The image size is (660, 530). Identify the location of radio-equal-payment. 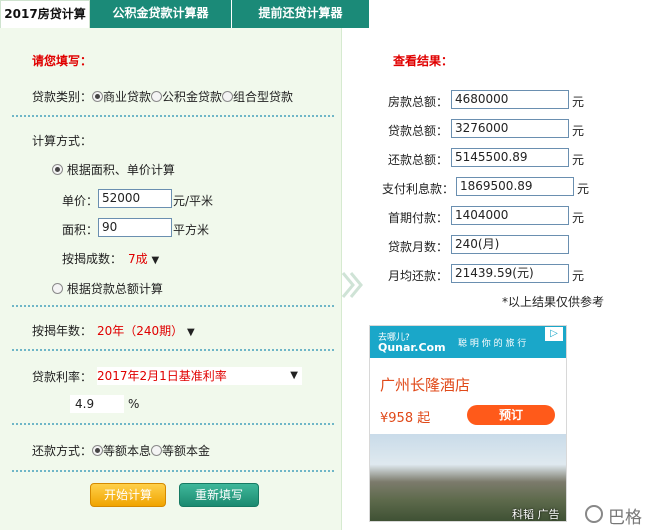
(98, 450).